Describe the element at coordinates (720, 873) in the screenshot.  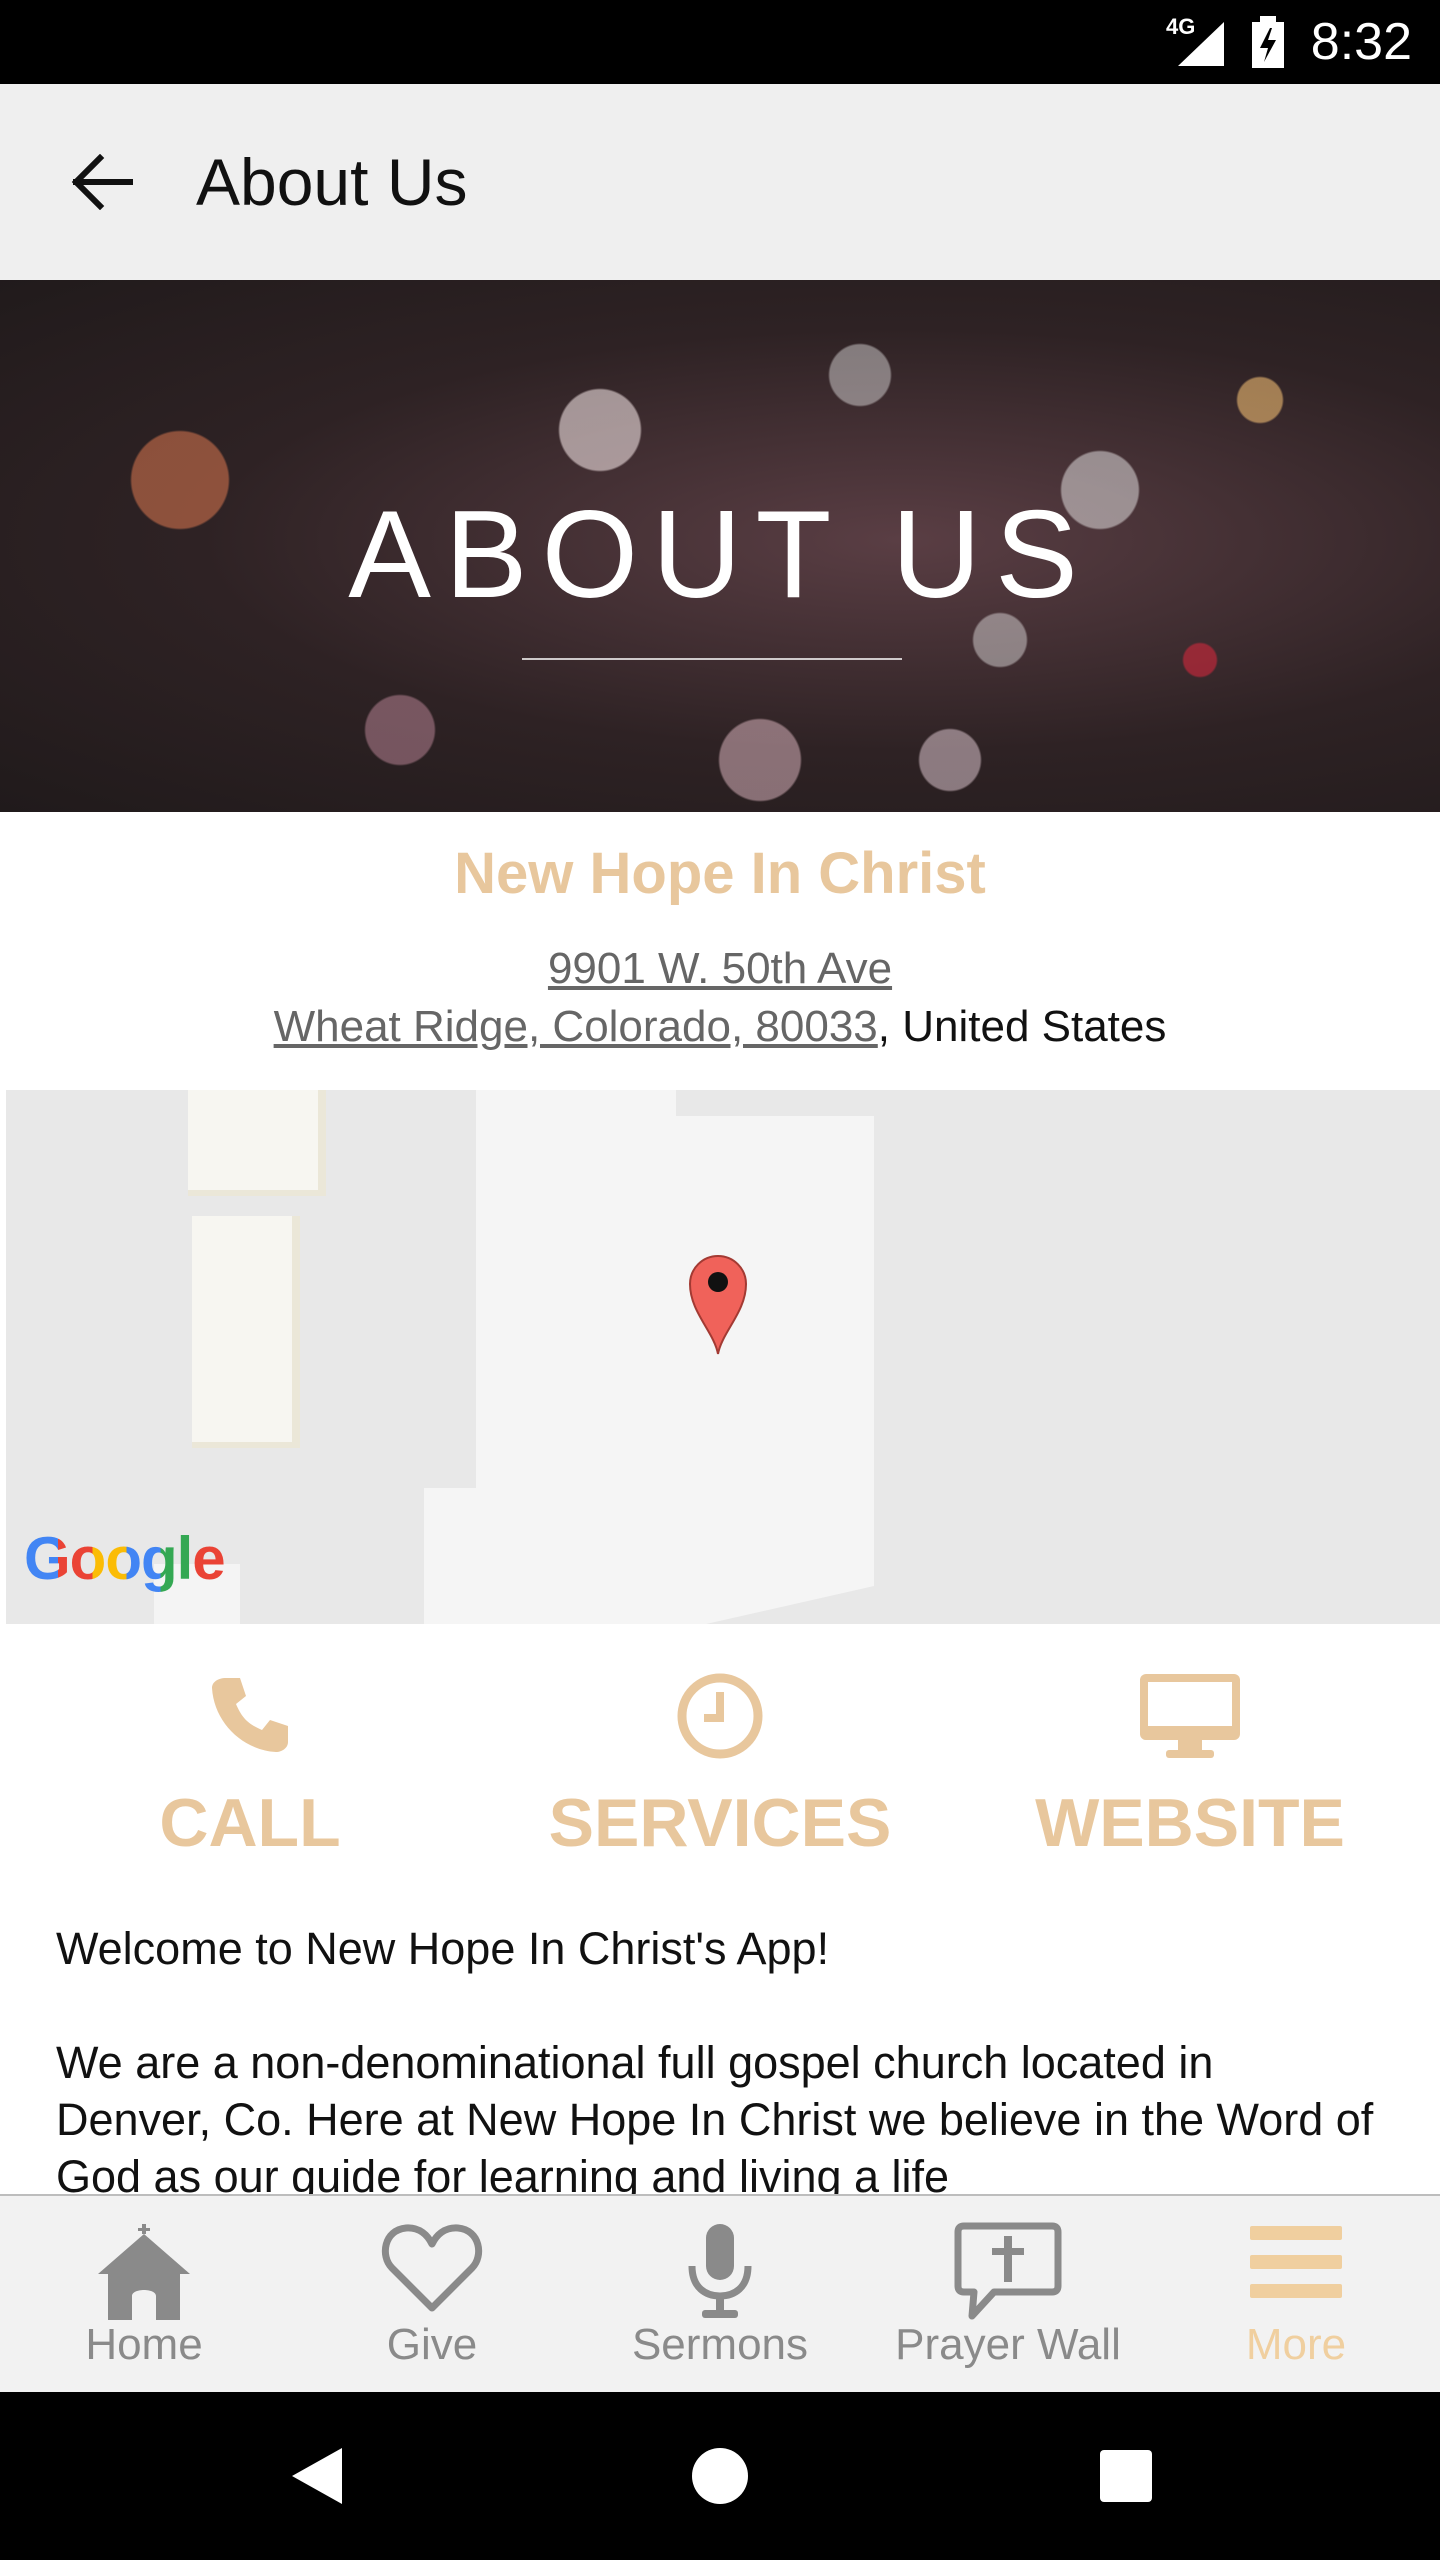
I see `church-name: New Hope In Christ` at that location.